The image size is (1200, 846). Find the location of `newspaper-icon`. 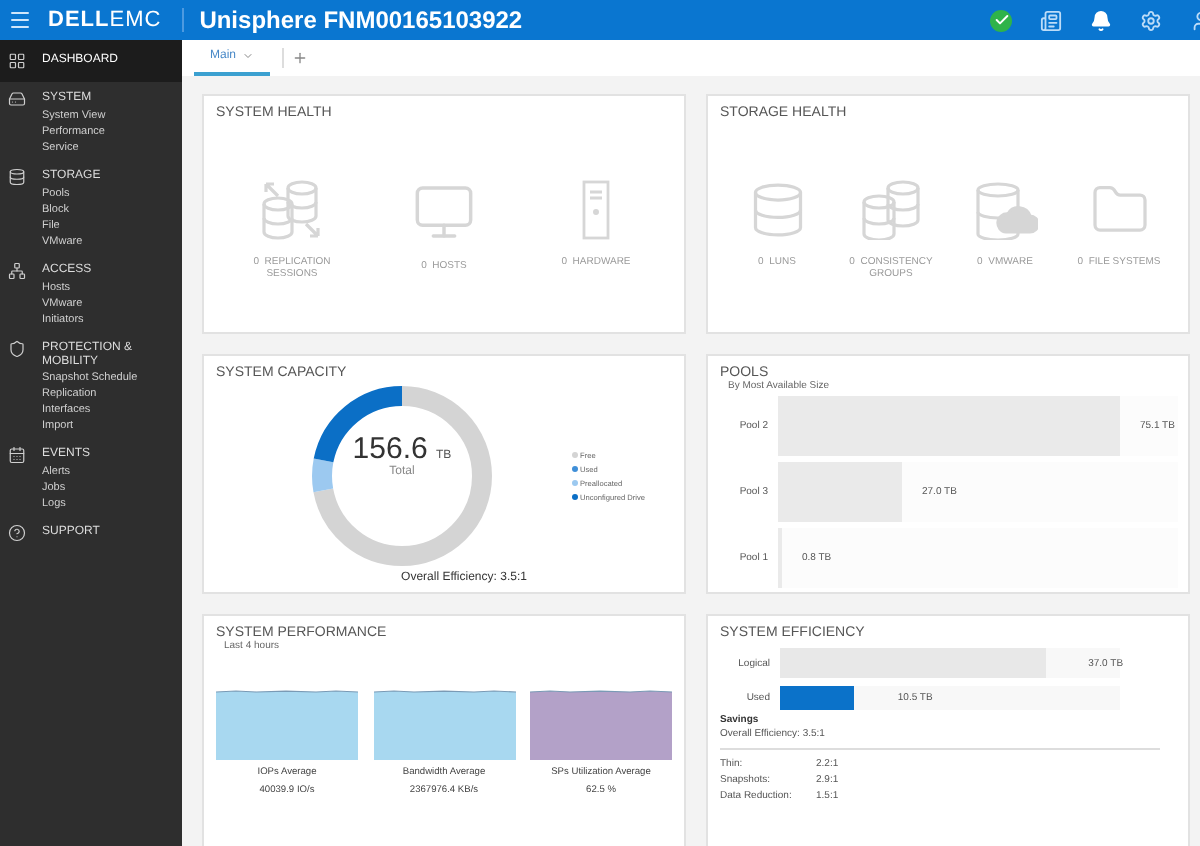

newspaper-icon is located at coordinates (1051, 20).